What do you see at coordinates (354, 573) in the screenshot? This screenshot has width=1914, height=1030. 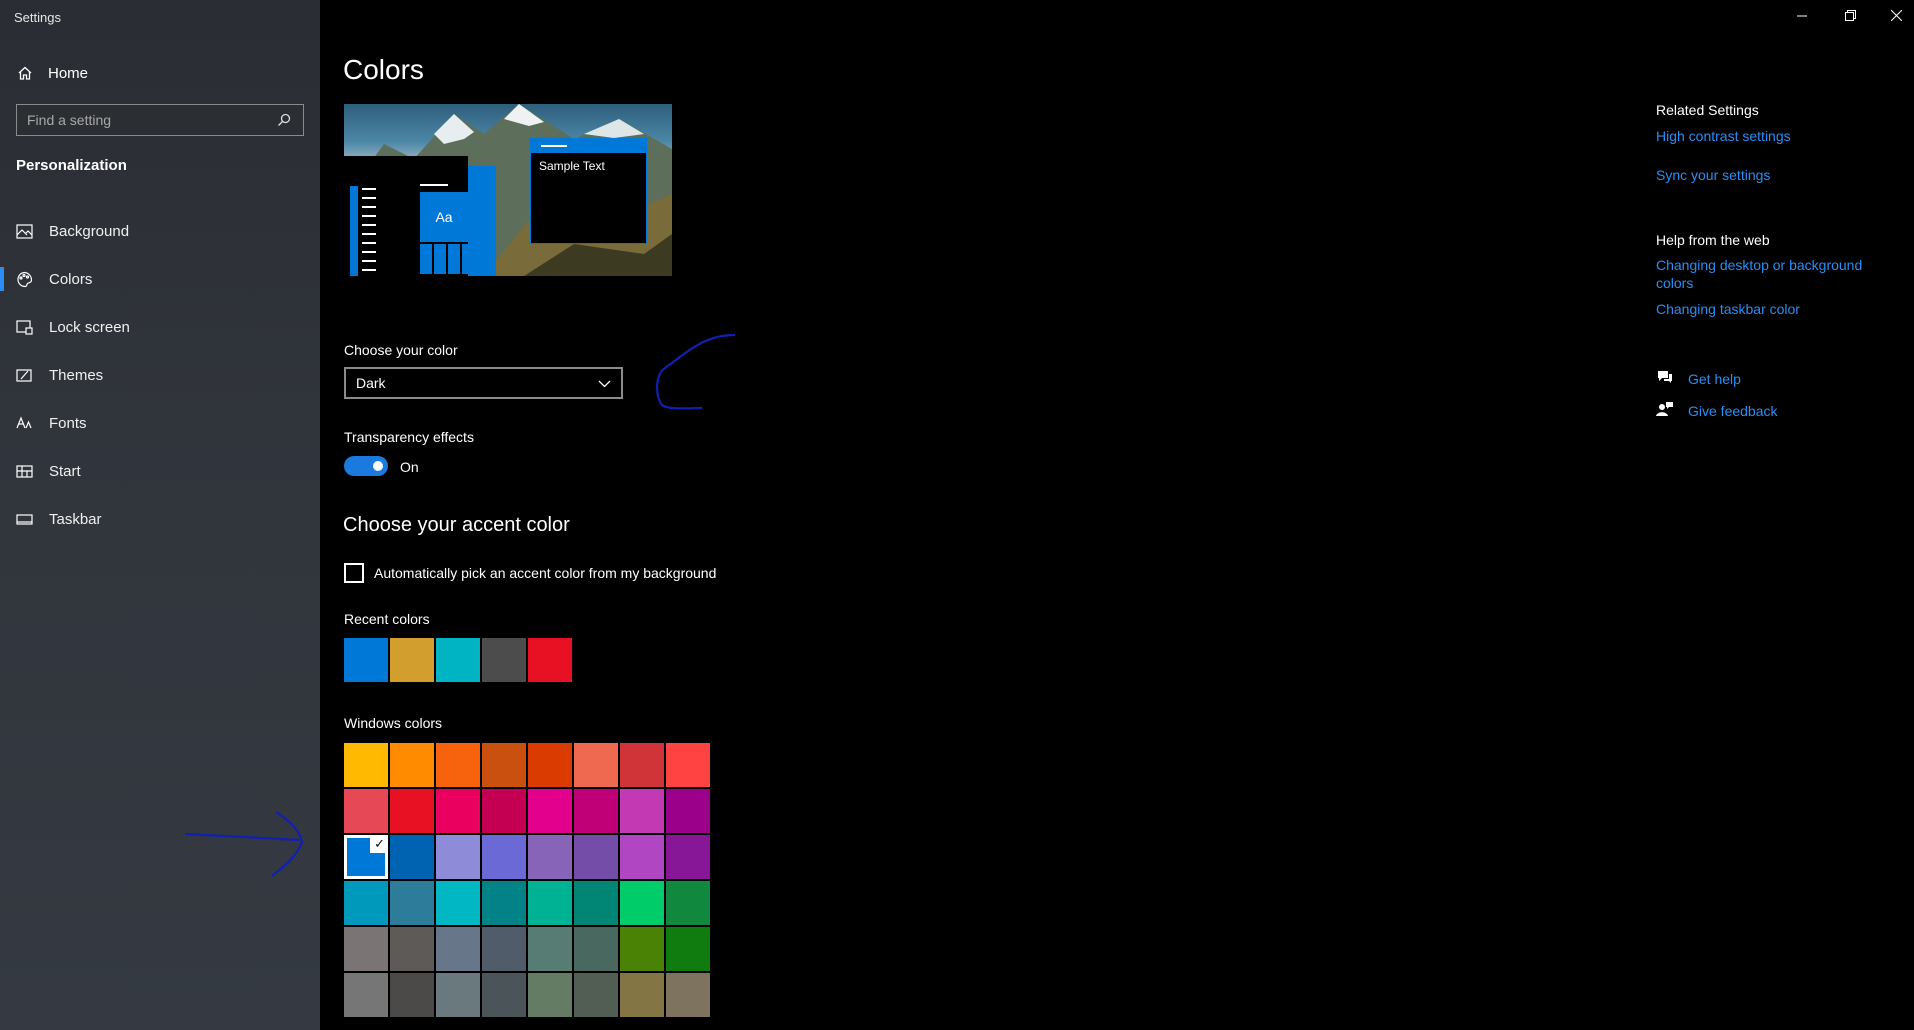 I see `auto-pick-checkbox` at bounding box center [354, 573].